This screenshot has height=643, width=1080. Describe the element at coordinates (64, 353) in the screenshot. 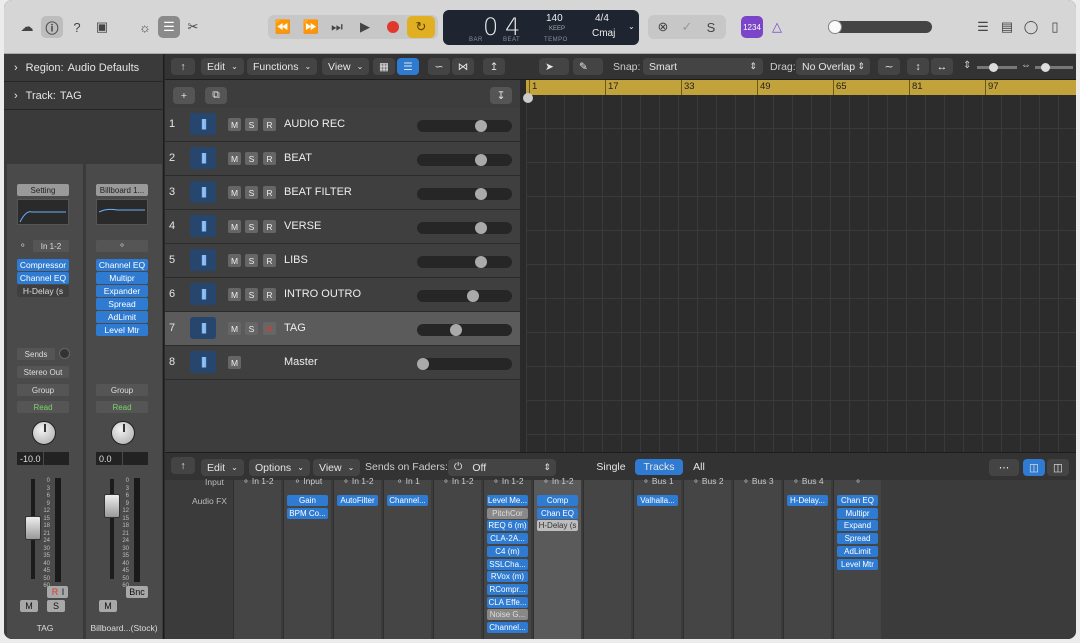

I see `send-knob-icon` at that location.